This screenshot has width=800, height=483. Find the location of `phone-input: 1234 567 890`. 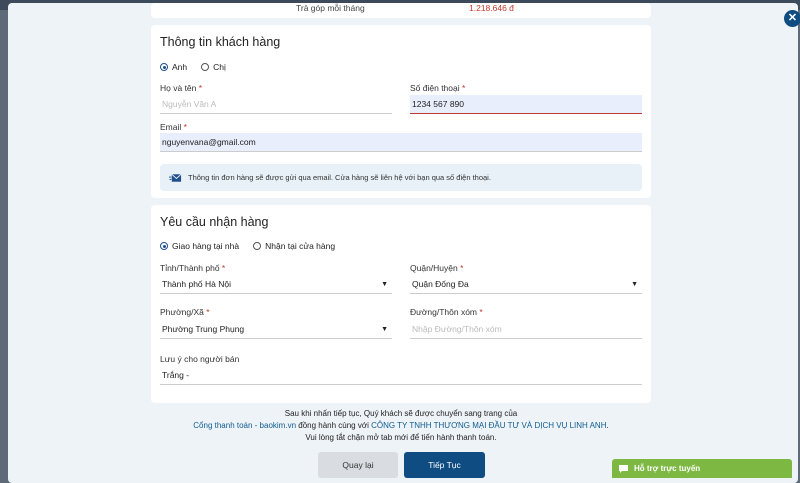

phone-input: 1234 567 890 is located at coordinates (526, 104).